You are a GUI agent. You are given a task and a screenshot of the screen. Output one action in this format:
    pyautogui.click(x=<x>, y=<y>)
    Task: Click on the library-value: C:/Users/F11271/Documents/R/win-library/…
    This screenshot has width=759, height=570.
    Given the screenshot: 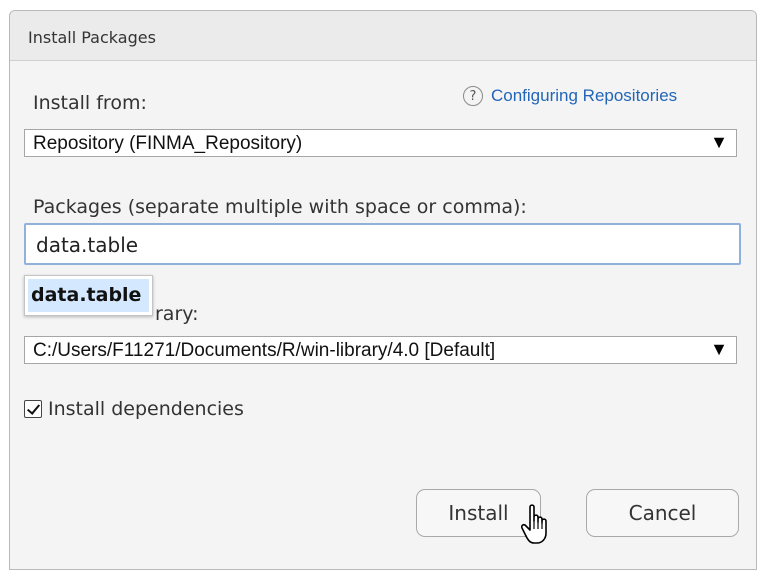 What is the action you would take?
    pyautogui.click(x=264, y=350)
    